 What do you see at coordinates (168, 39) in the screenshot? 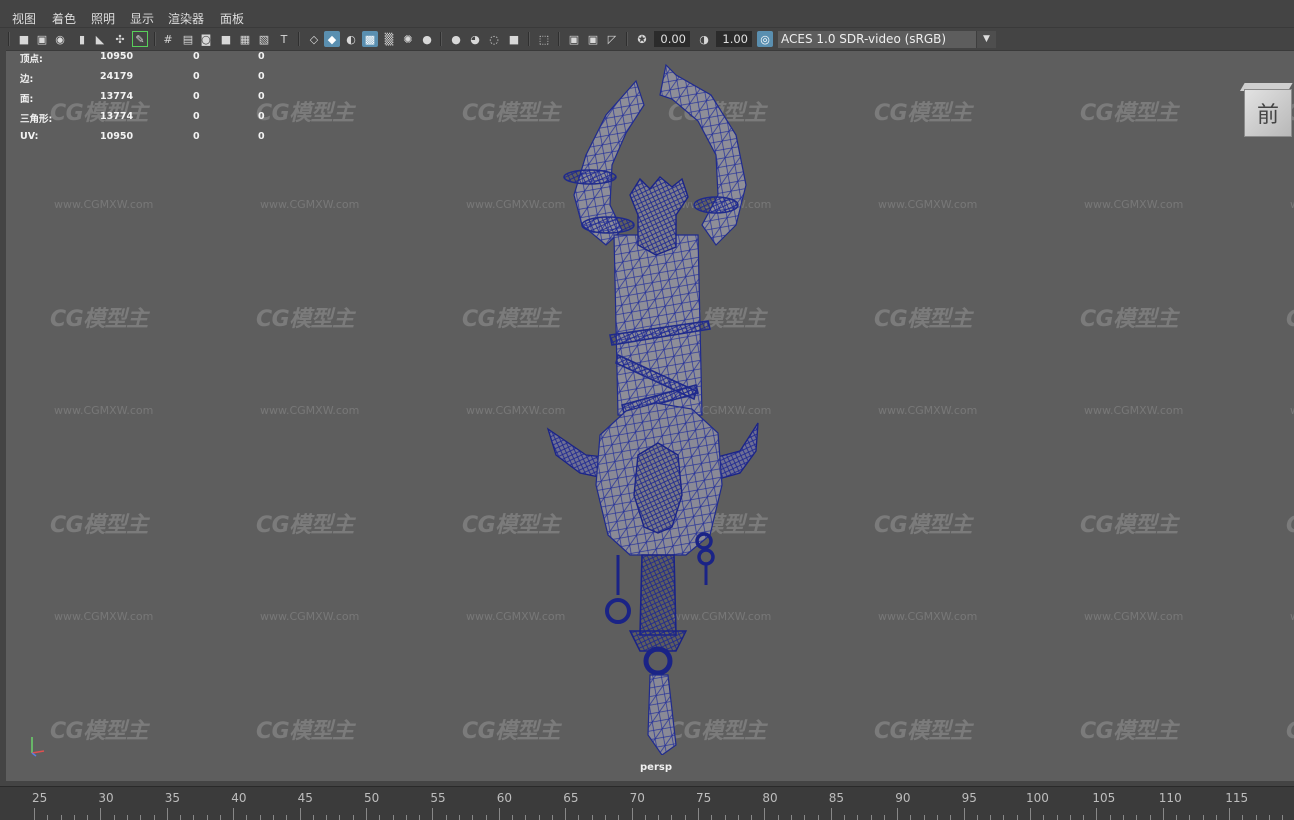
I see `grid-icon: #` at bounding box center [168, 39].